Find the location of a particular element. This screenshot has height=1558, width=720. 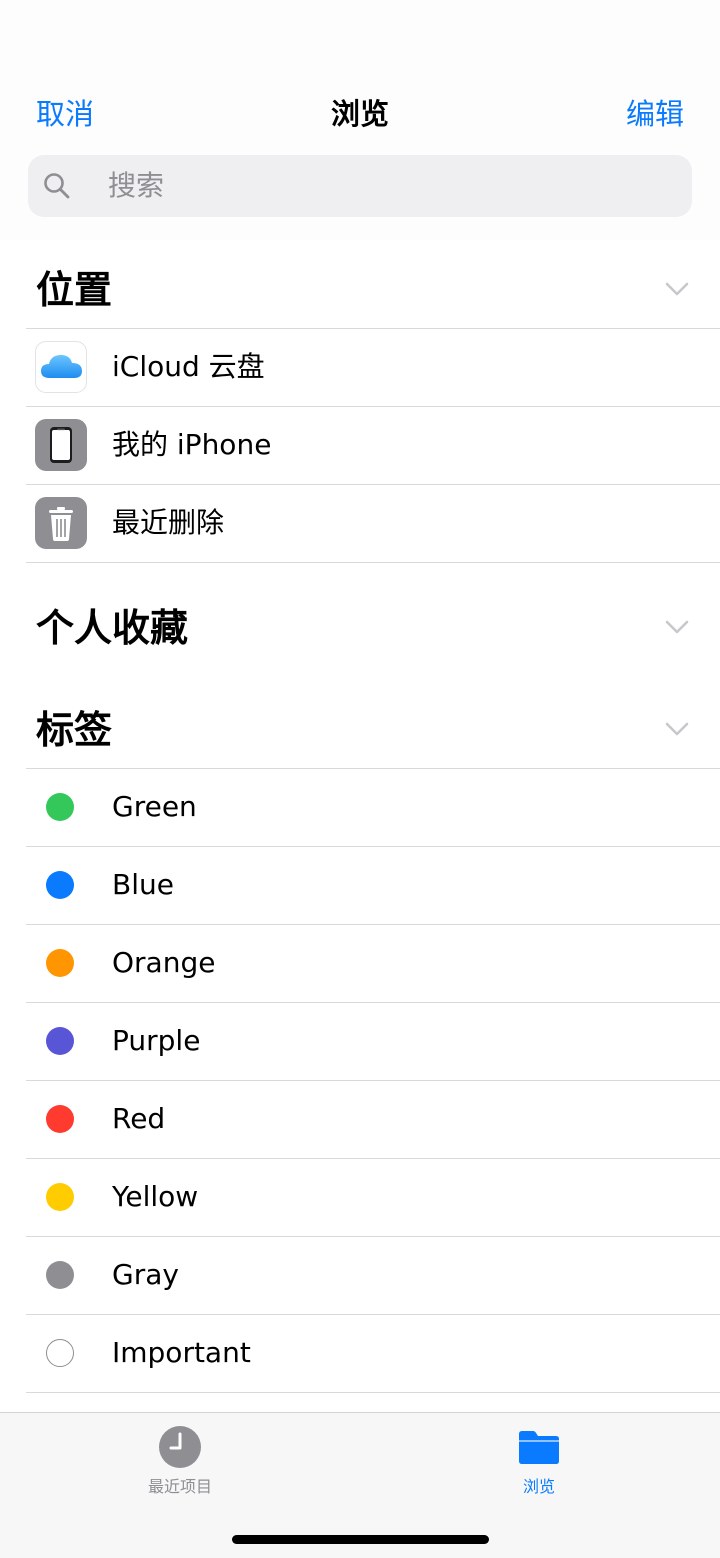

location-label: 最近删除 is located at coordinates (168, 522).